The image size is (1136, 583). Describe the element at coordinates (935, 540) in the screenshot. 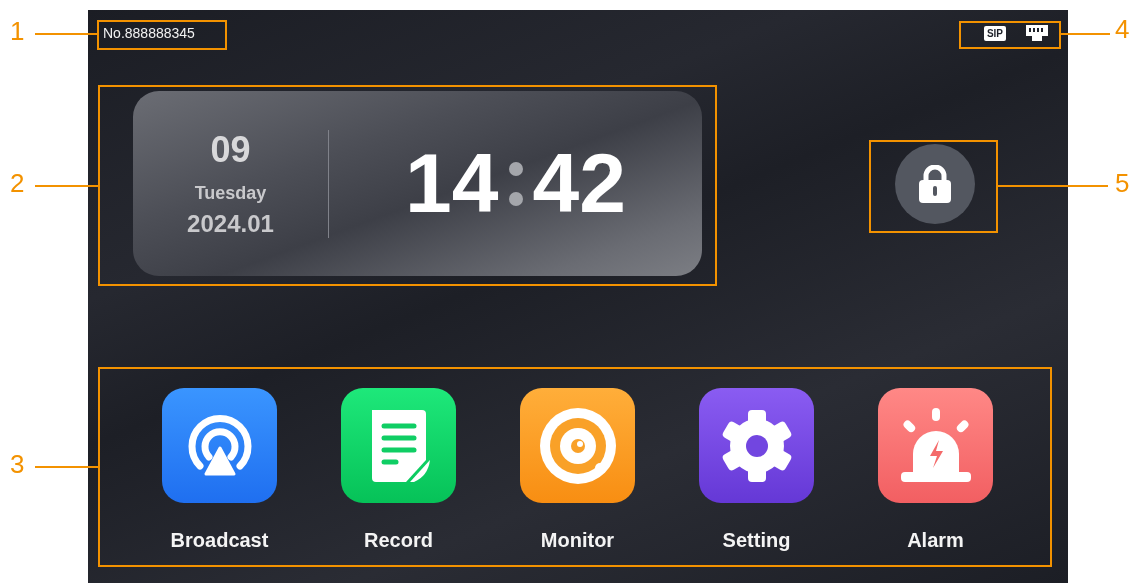

I see `app-label: Alarm` at that location.